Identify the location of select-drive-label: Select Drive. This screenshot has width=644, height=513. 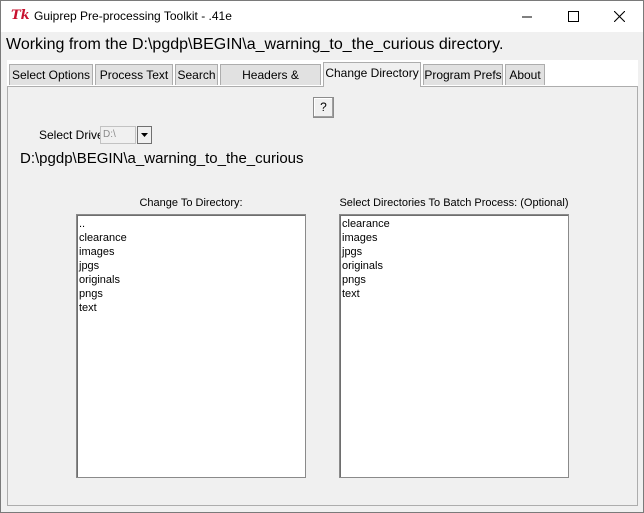
(71, 135).